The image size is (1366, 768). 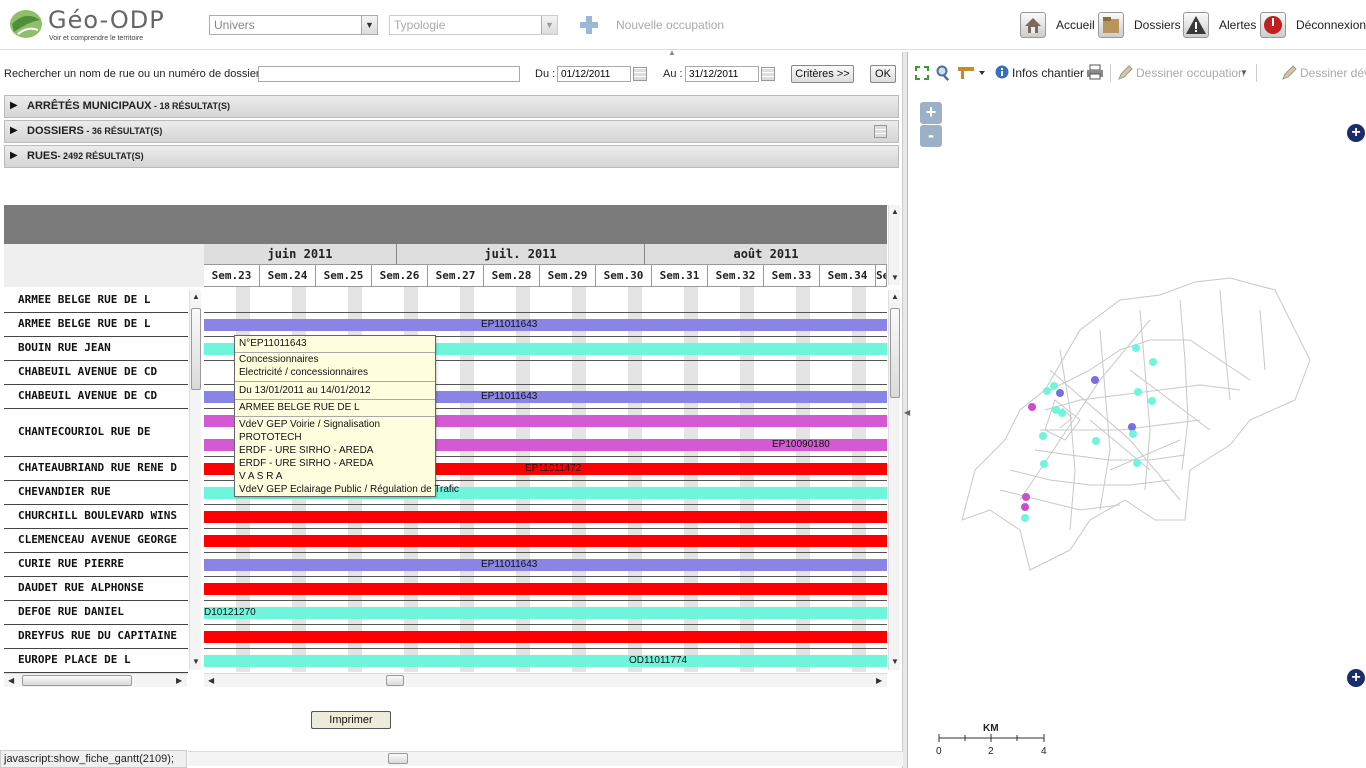 I want to click on street-row-label: CHANTECOURIOL RUE DE, so click(x=96, y=433).